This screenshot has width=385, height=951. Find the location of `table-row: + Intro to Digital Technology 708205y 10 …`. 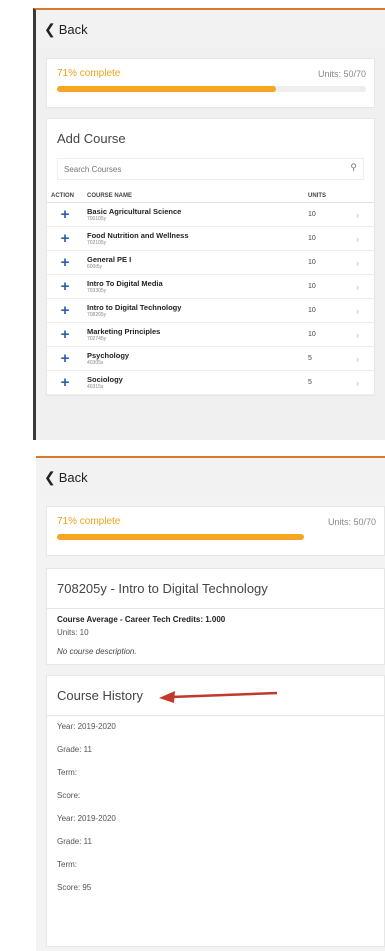

table-row: + Intro to Digital Technology 708205y 10 … is located at coordinates (210, 310).